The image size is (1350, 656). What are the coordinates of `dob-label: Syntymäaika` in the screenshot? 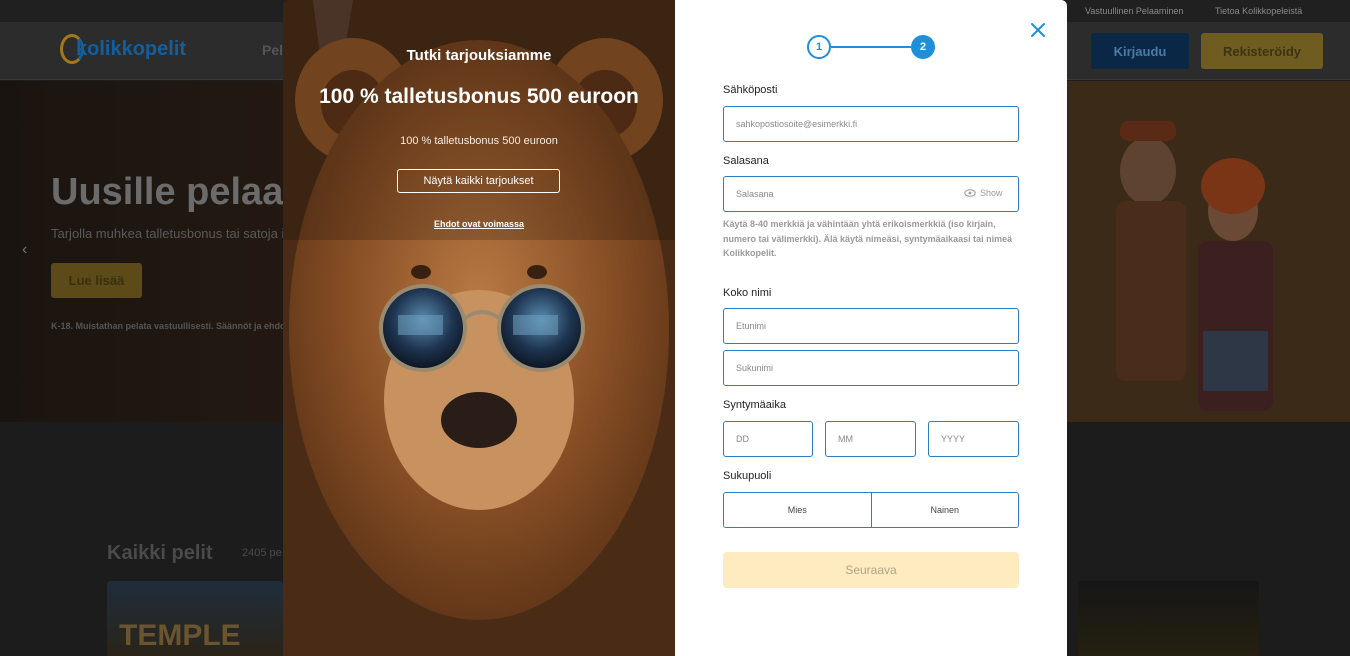 It's located at (754, 405).